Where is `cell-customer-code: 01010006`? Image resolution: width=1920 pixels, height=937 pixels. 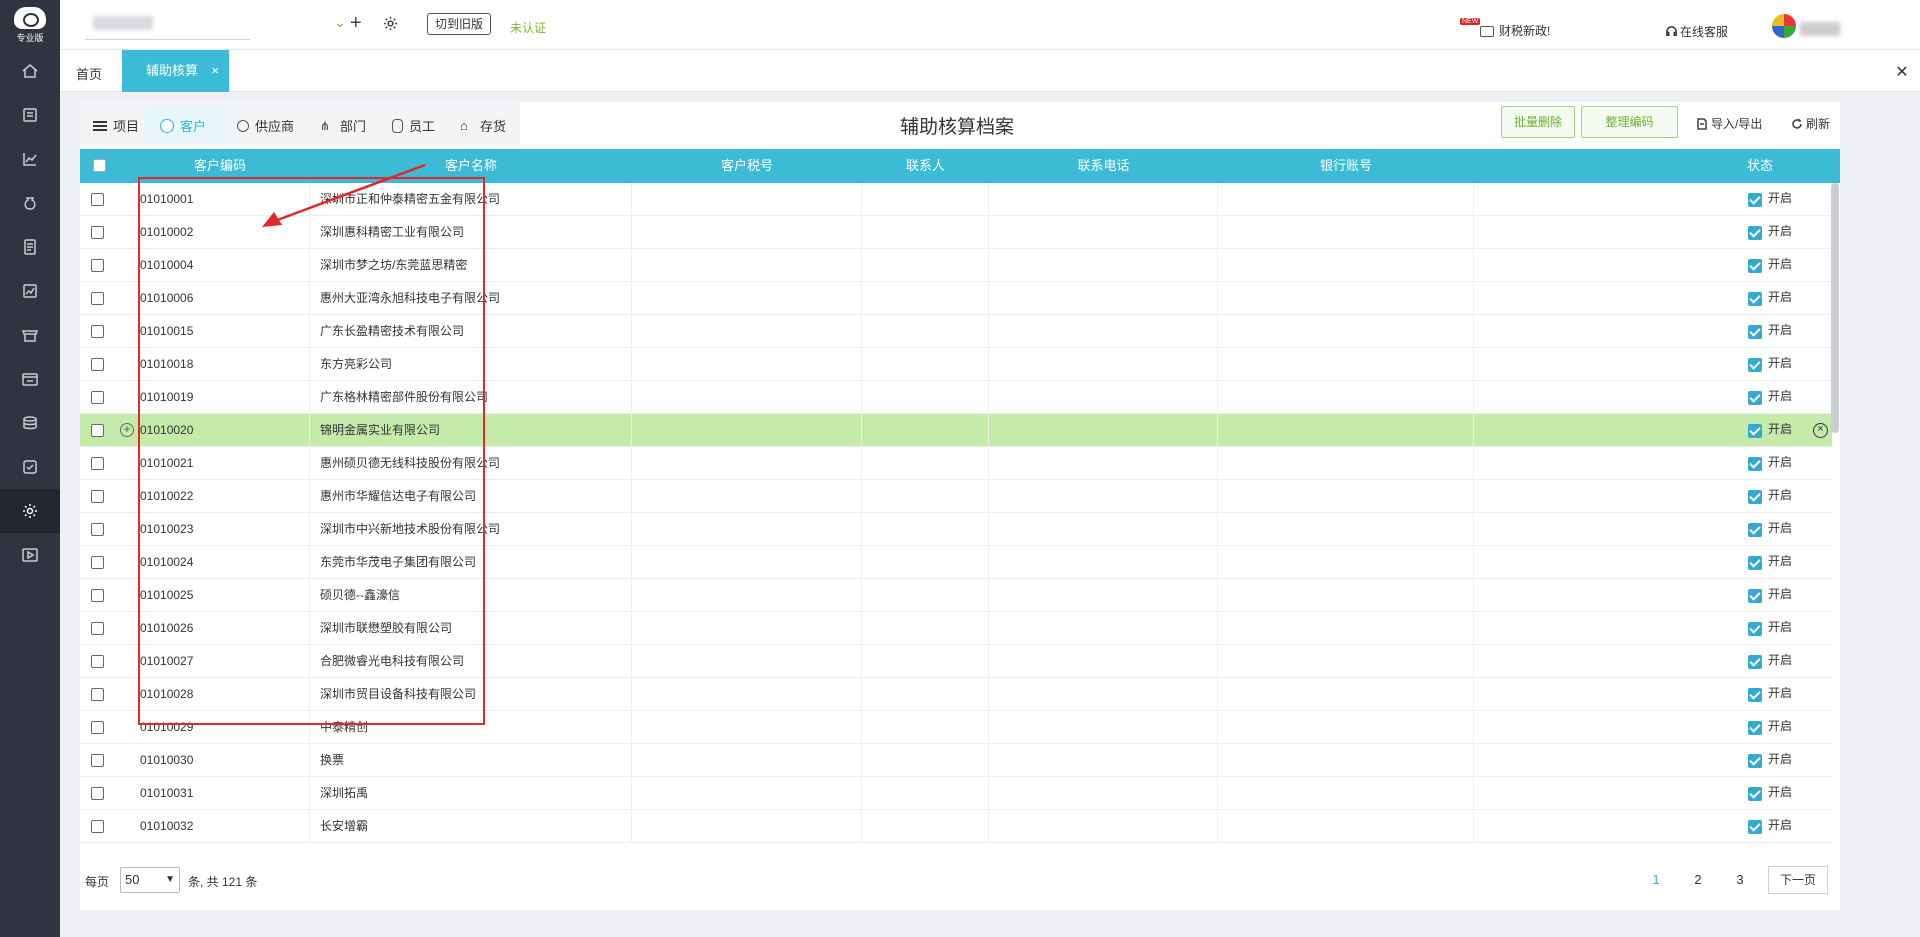
cell-customer-code: 01010006 is located at coordinates (220, 298).